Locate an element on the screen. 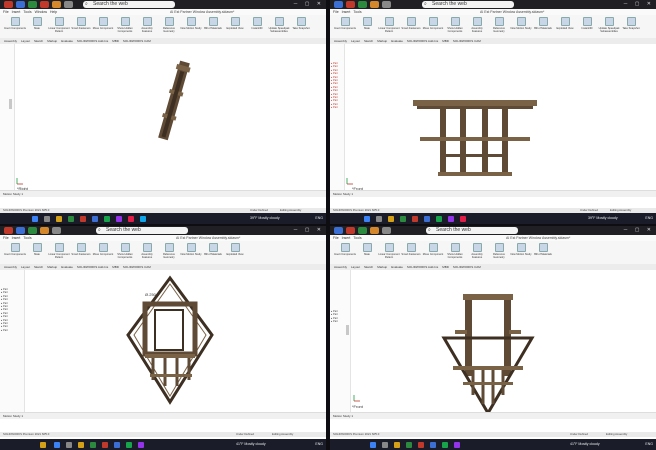  dimension-label: Ø.250 is located at coordinates (151, 294).